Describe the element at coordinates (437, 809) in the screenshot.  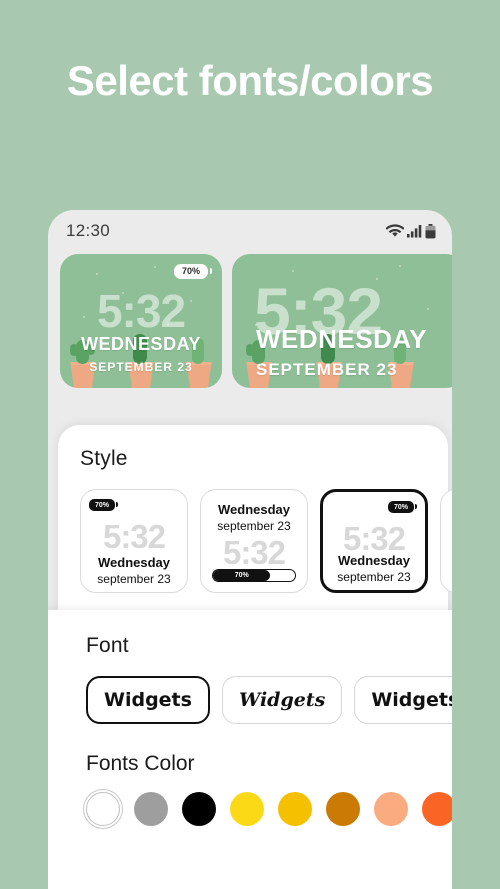
I see `color-swatch-orange` at that location.